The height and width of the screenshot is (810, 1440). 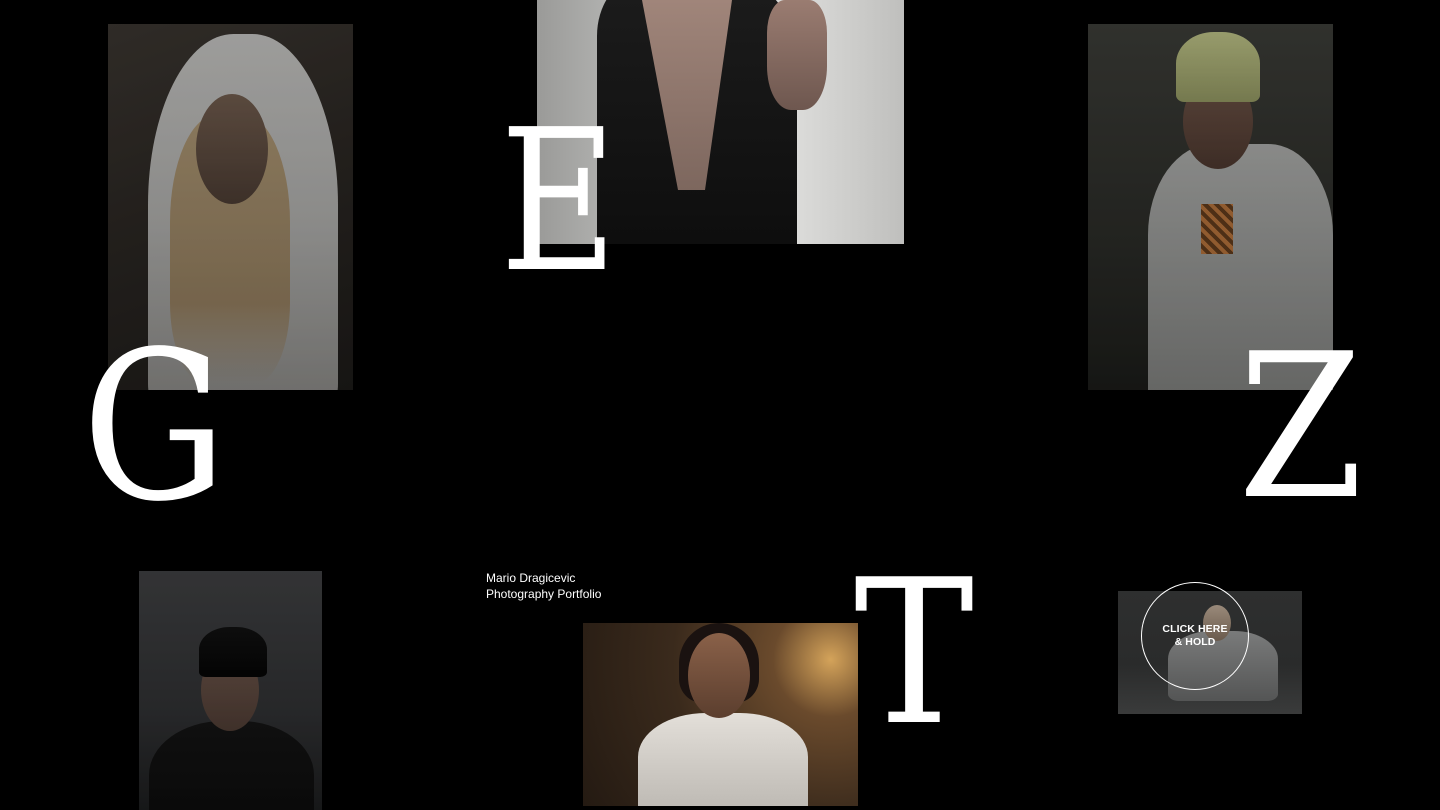 What do you see at coordinates (1195, 629) in the screenshot?
I see `hold-button-line1: CLICK HERE` at bounding box center [1195, 629].